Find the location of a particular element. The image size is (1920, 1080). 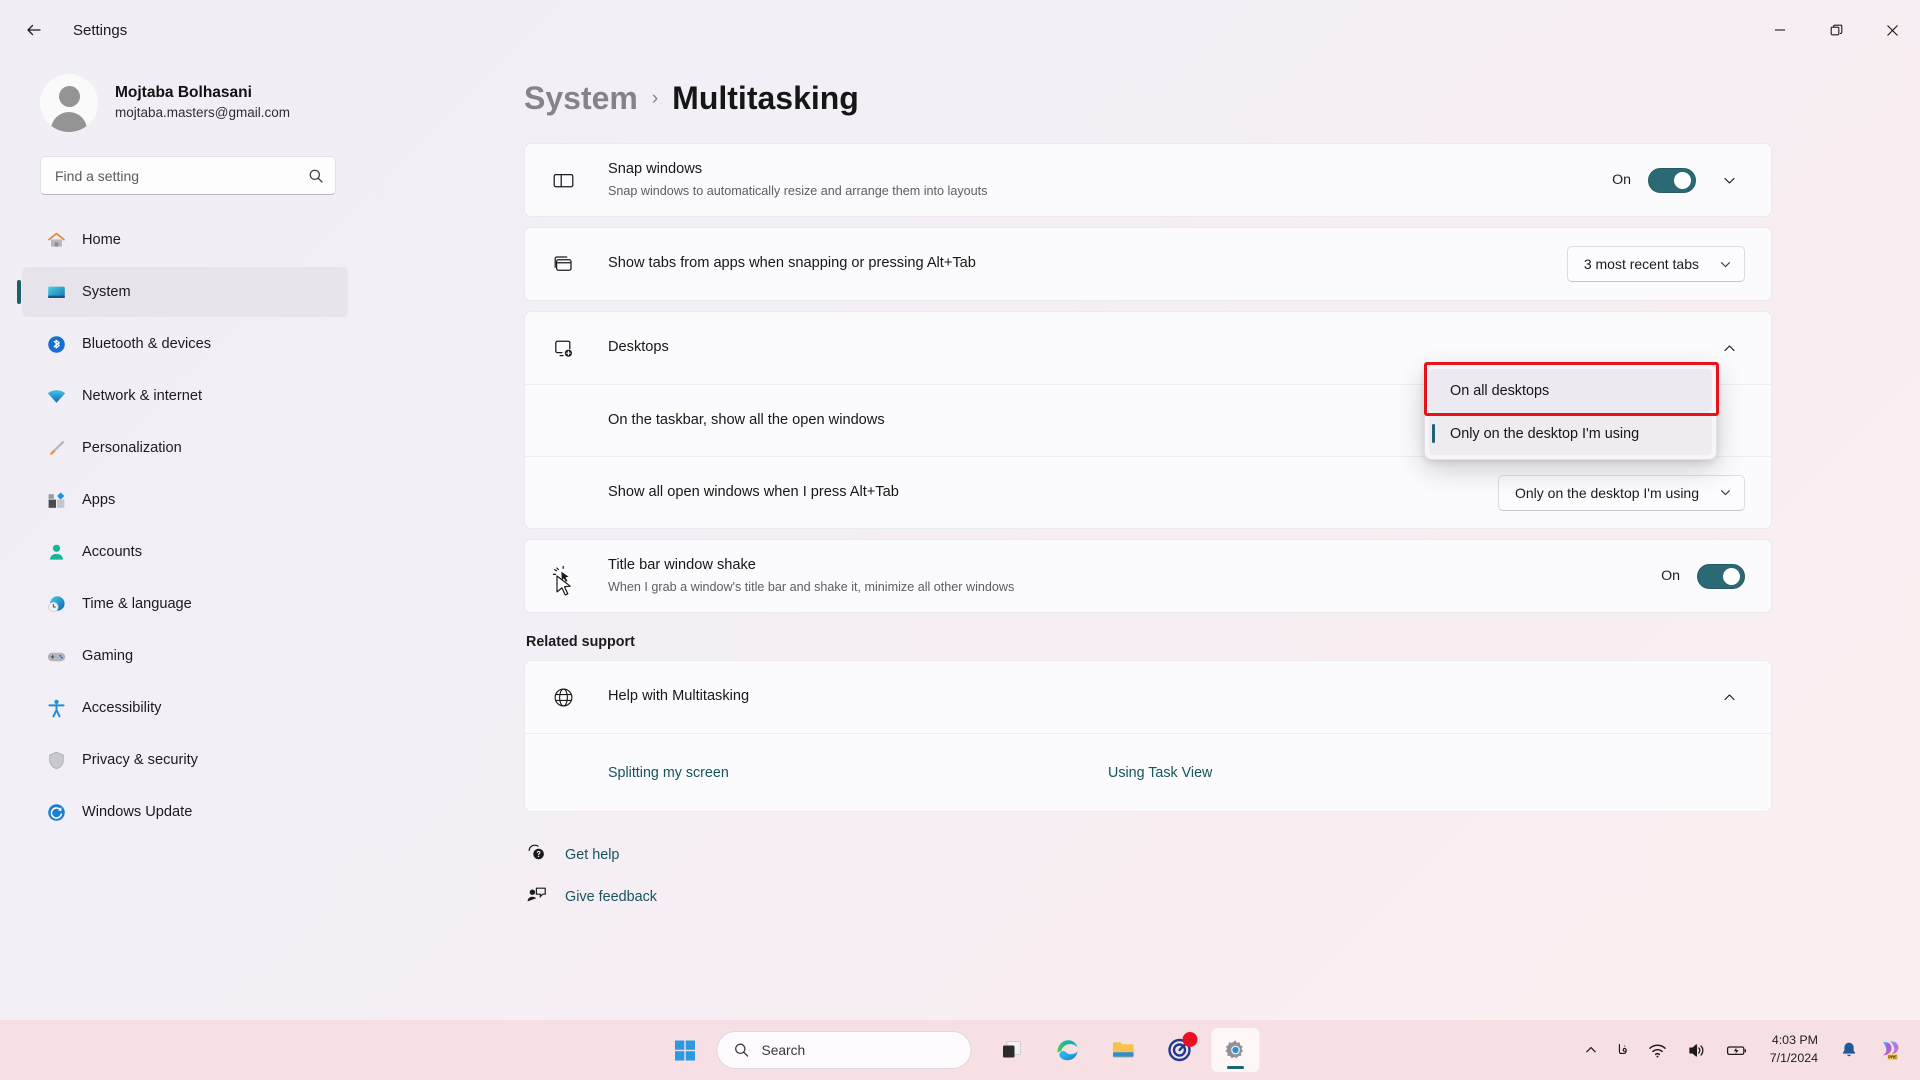

dropdown-option-label: Only on the desktop I'm using is located at coordinates (1545, 433).